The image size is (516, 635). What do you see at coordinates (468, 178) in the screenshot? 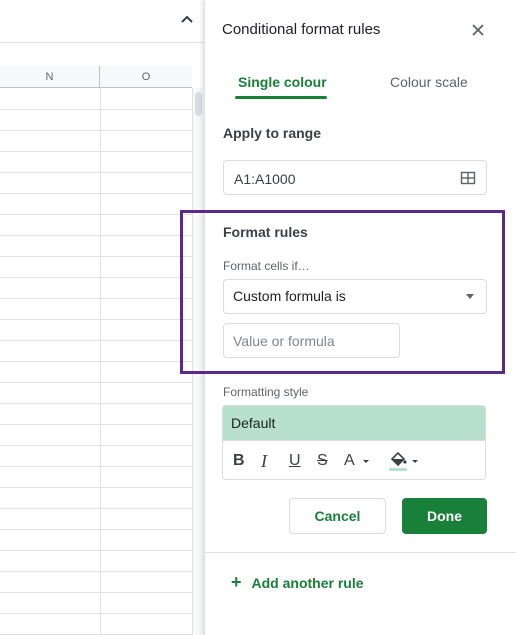
I see `select-range-grid-icon` at bounding box center [468, 178].